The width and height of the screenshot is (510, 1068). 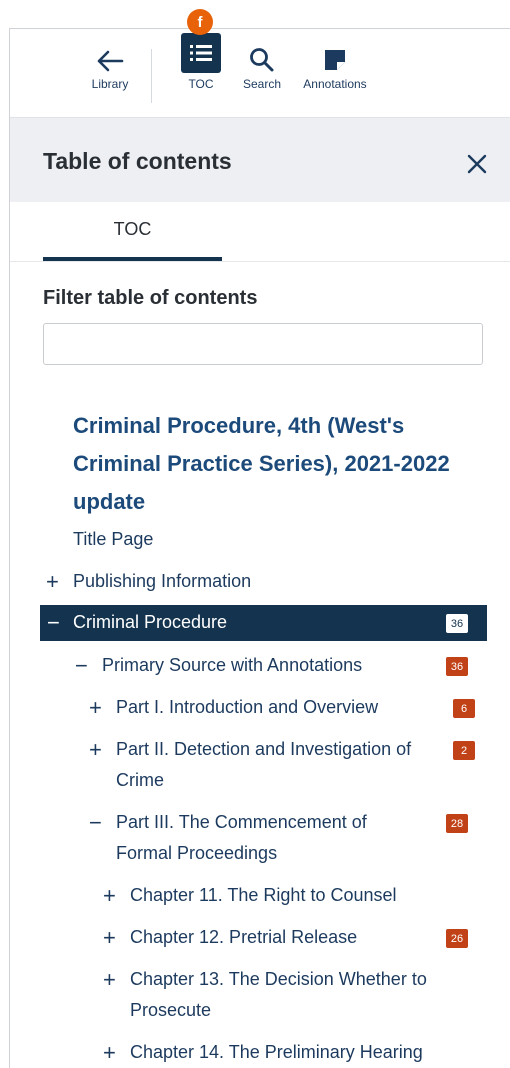 I want to click on toc-item-part-i: Part I. Introduction and Overview, so click(x=247, y=707).